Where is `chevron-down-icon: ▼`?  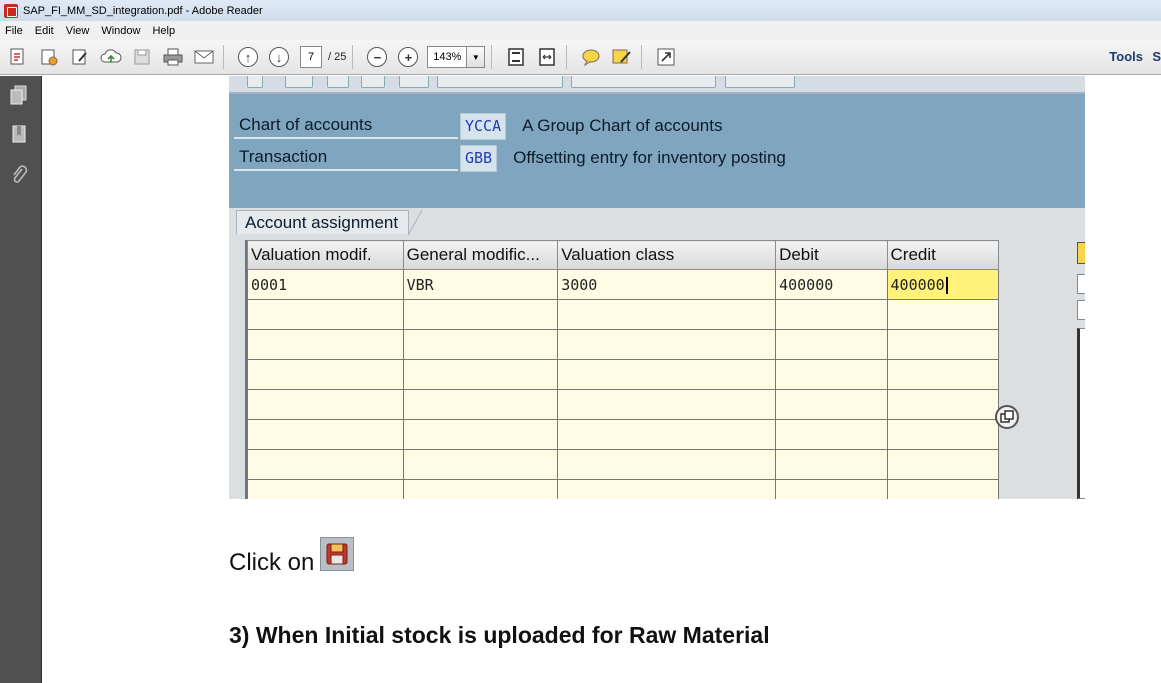 chevron-down-icon: ▼ is located at coordinates (476, 57).